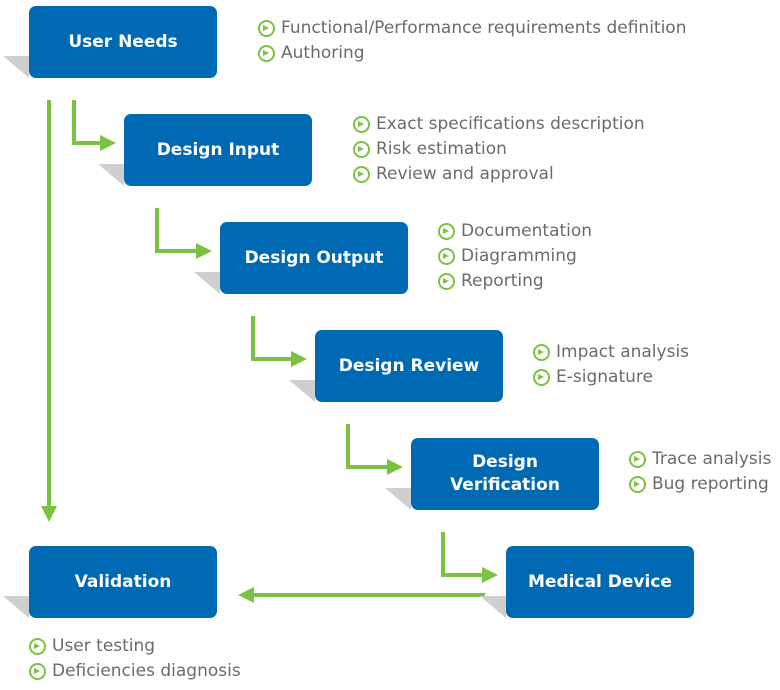 The width and height of the screenshot is (780, 690). I want to click on list-item: Risk estimation, so click(499, 149).